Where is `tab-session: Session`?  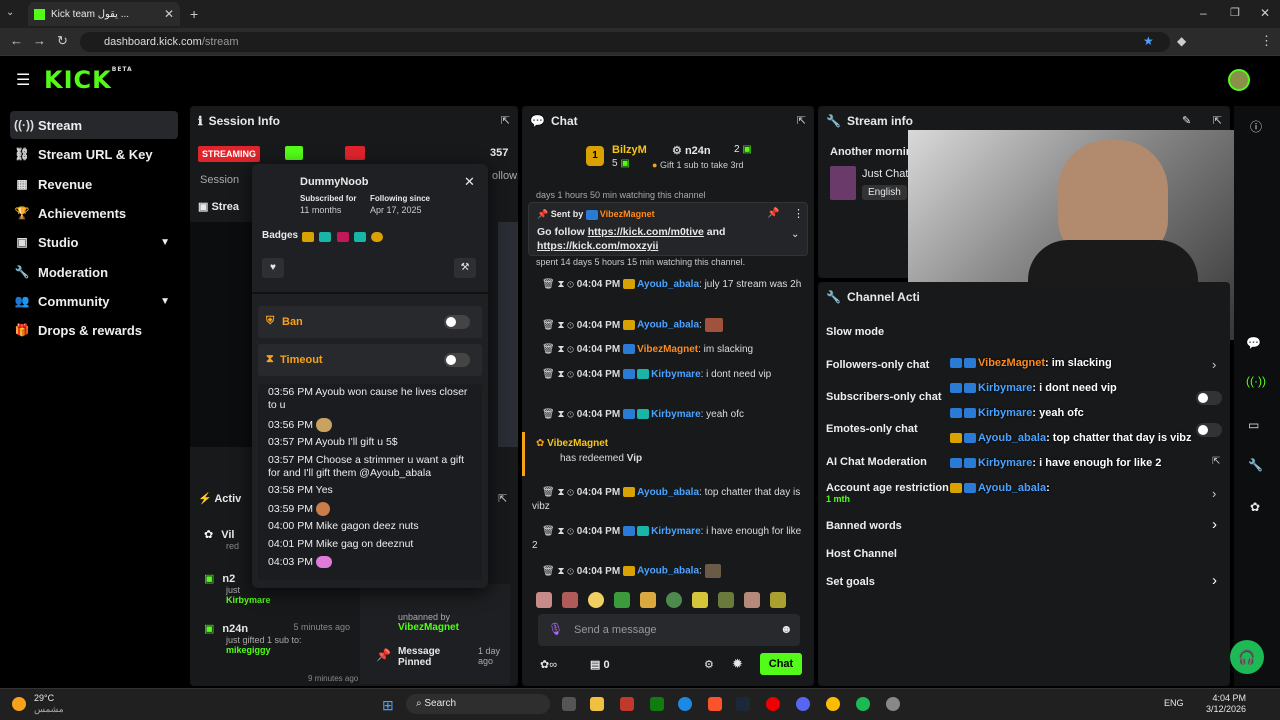
tab-session: Session is located at coordinates (219, 180).